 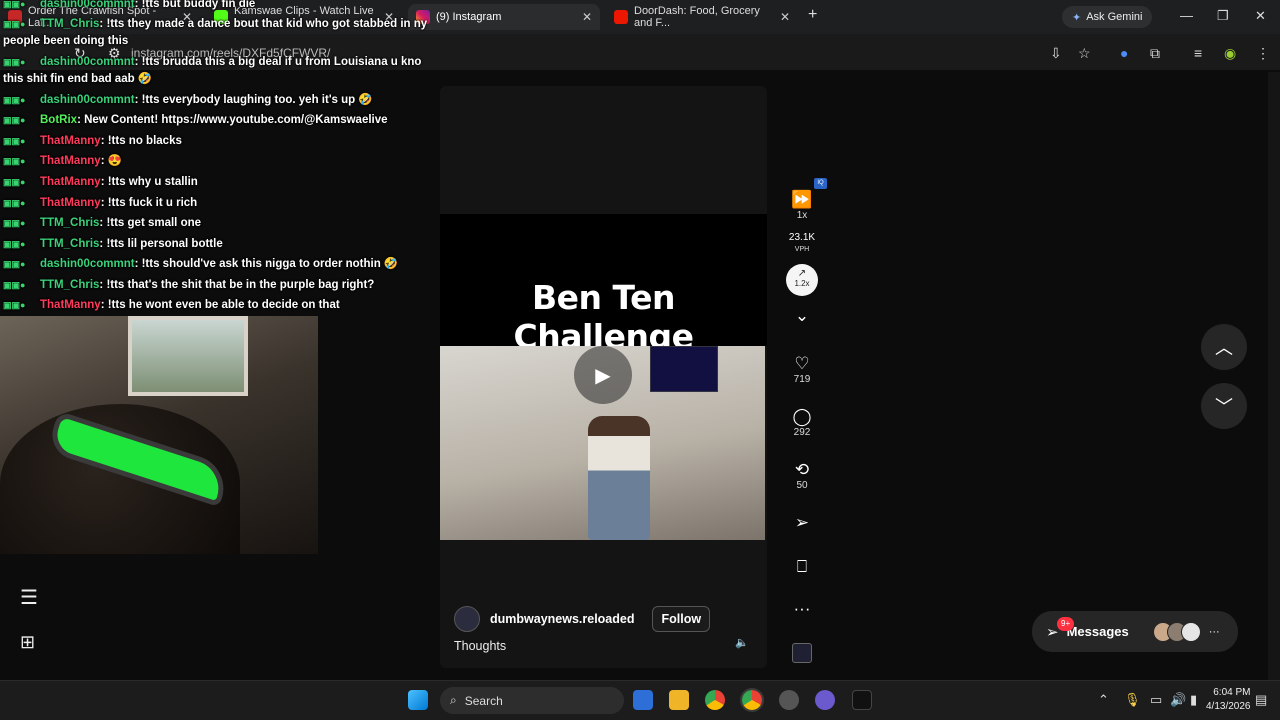 I want to click on page-scrollbar, so click(x=1274, y=376).